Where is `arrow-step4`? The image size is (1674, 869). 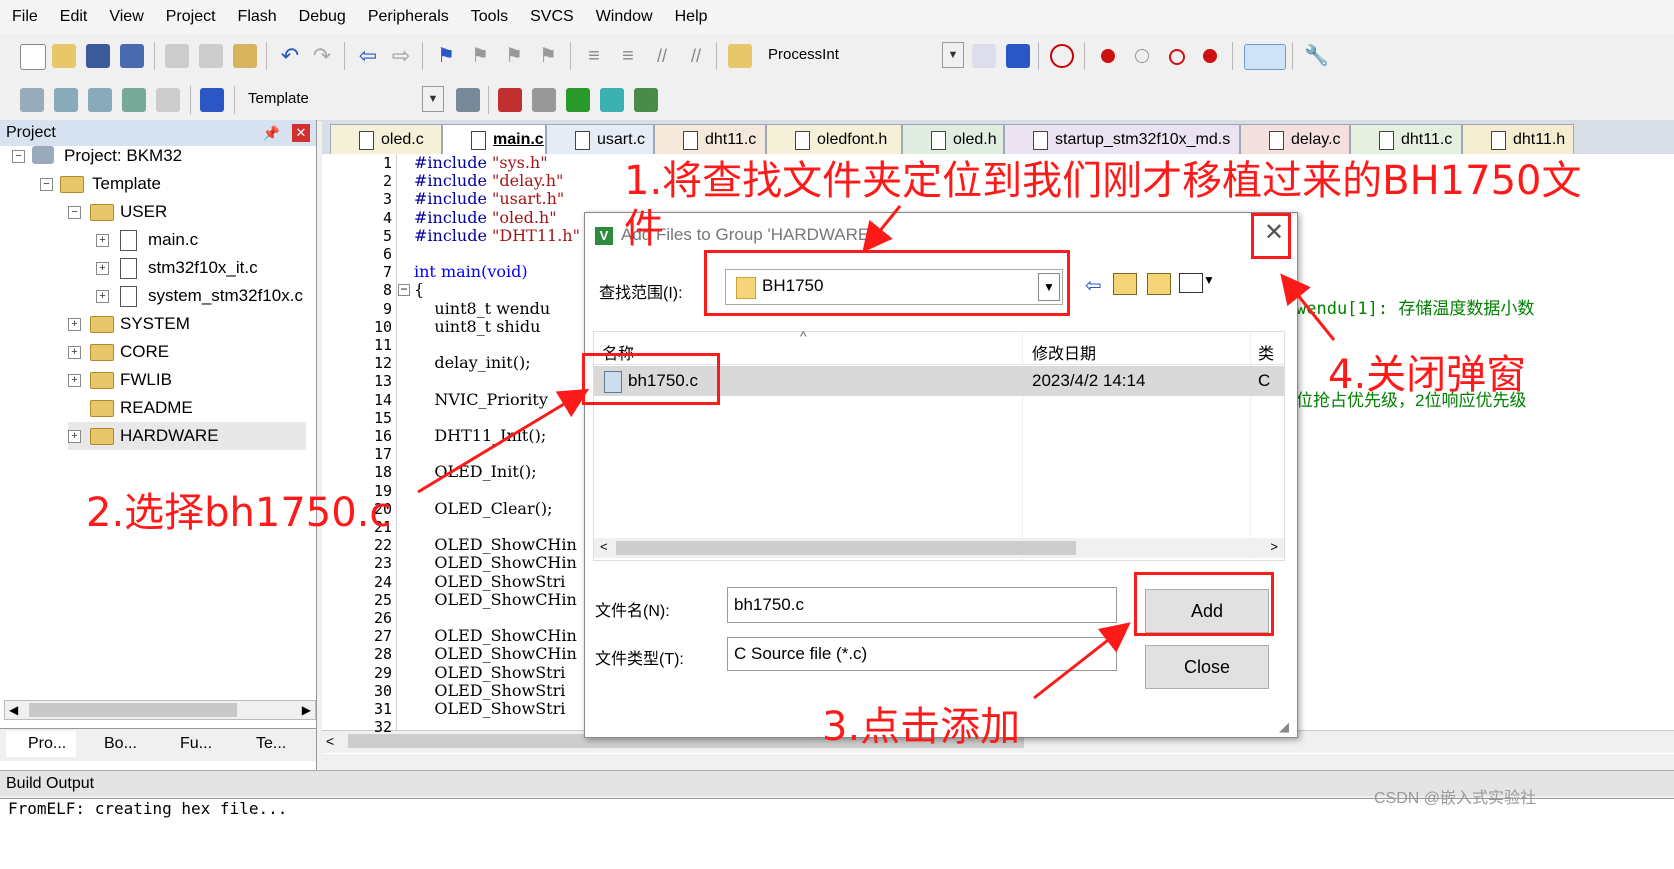 arrow-step4 is located at coordinates (1308, 307).